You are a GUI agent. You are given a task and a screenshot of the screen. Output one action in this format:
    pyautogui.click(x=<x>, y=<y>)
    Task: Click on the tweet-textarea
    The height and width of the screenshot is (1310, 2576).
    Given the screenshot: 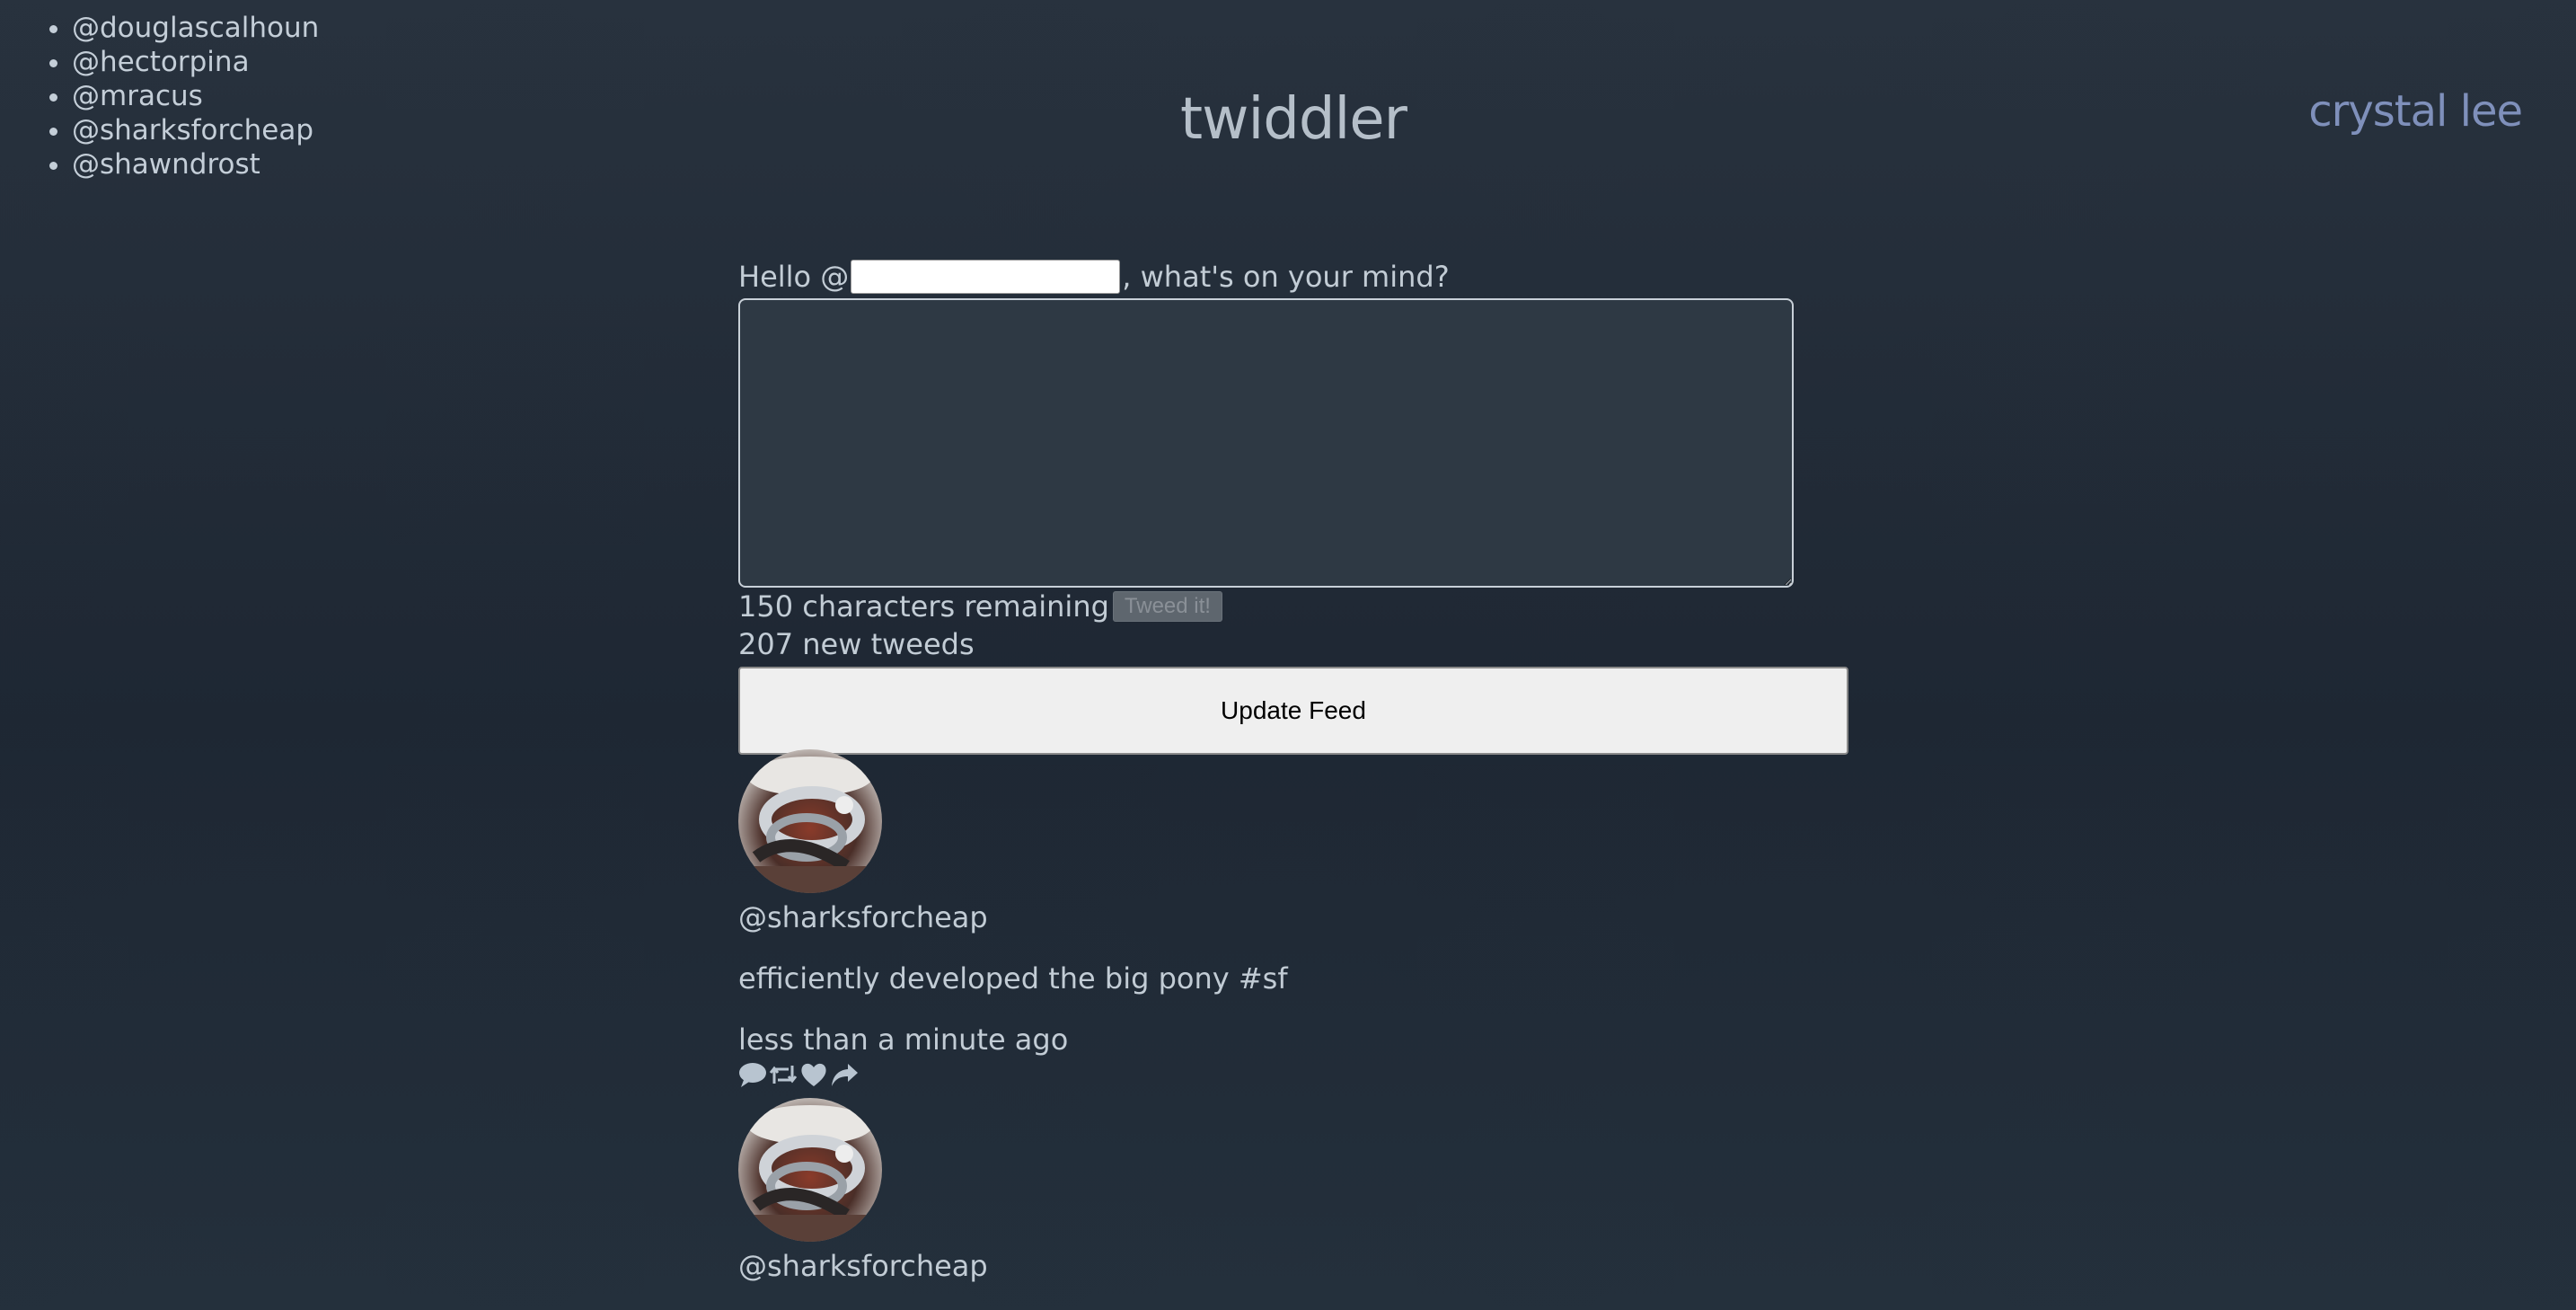 What is the action you would take?
    pyautogui.click(x=1266, y=443)
    